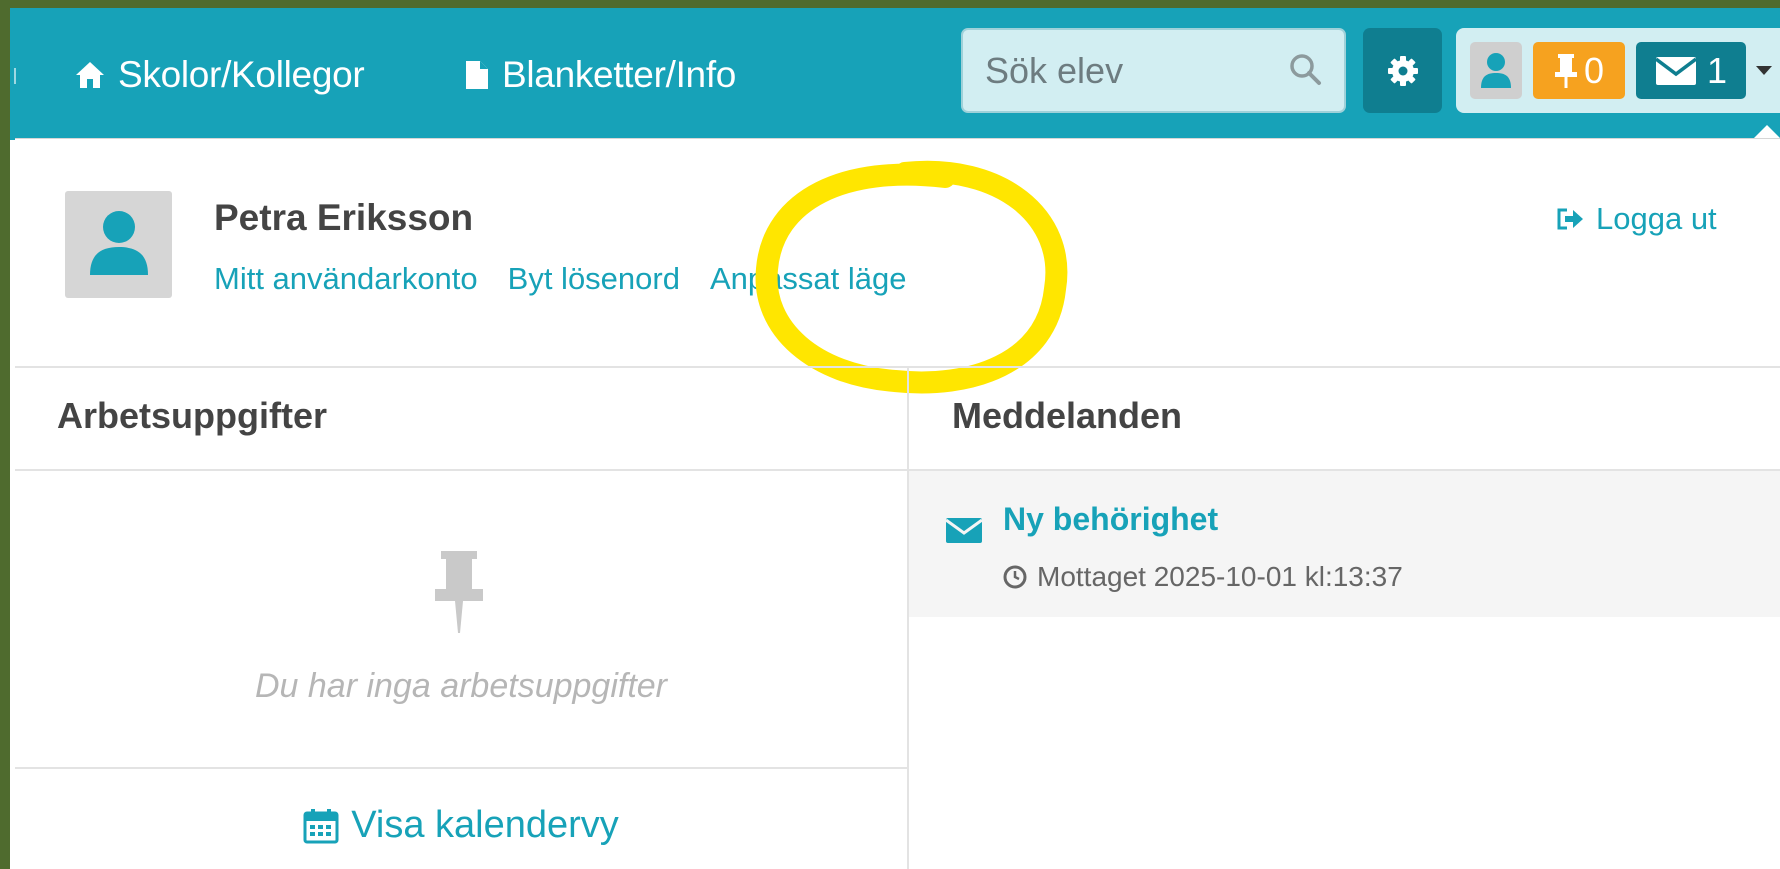 This screenshot has height=869, width=1780. Describe the element at coordinates (1220, 576) in the screenshot. I see `message-received-text: Mottaget 2025-10-01 kl:13:37` at that location.